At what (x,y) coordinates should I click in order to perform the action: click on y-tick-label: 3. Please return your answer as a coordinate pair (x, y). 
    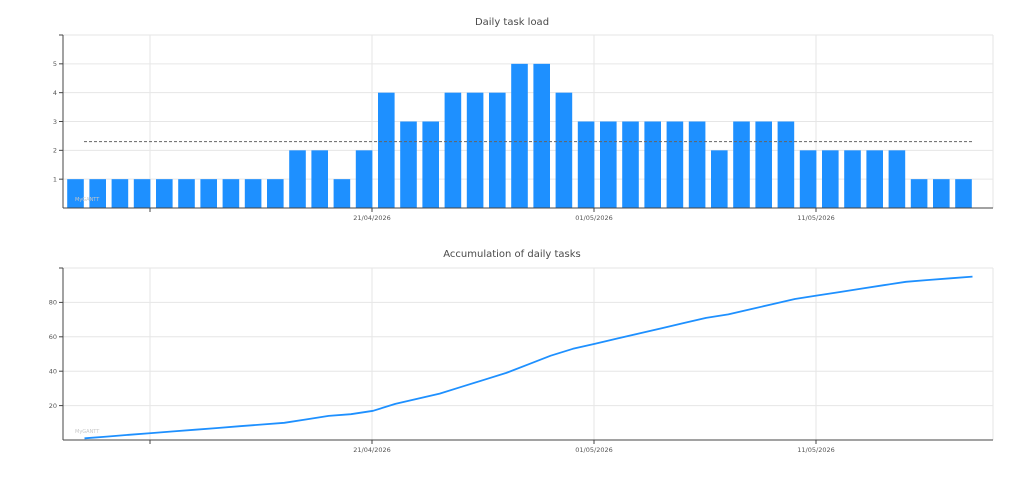
    Looking at the image, I should click on (55, 122).